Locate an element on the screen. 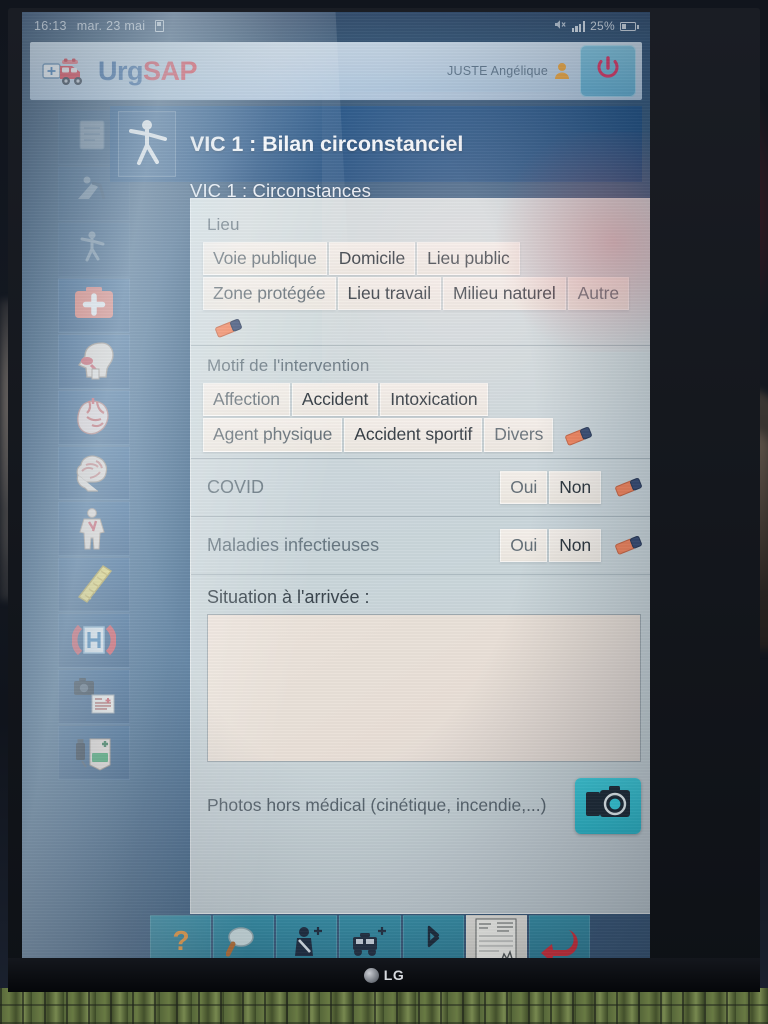 This screenshot has height=1024, width=768. left-module-sidebar is located at coordinates (94, 445).